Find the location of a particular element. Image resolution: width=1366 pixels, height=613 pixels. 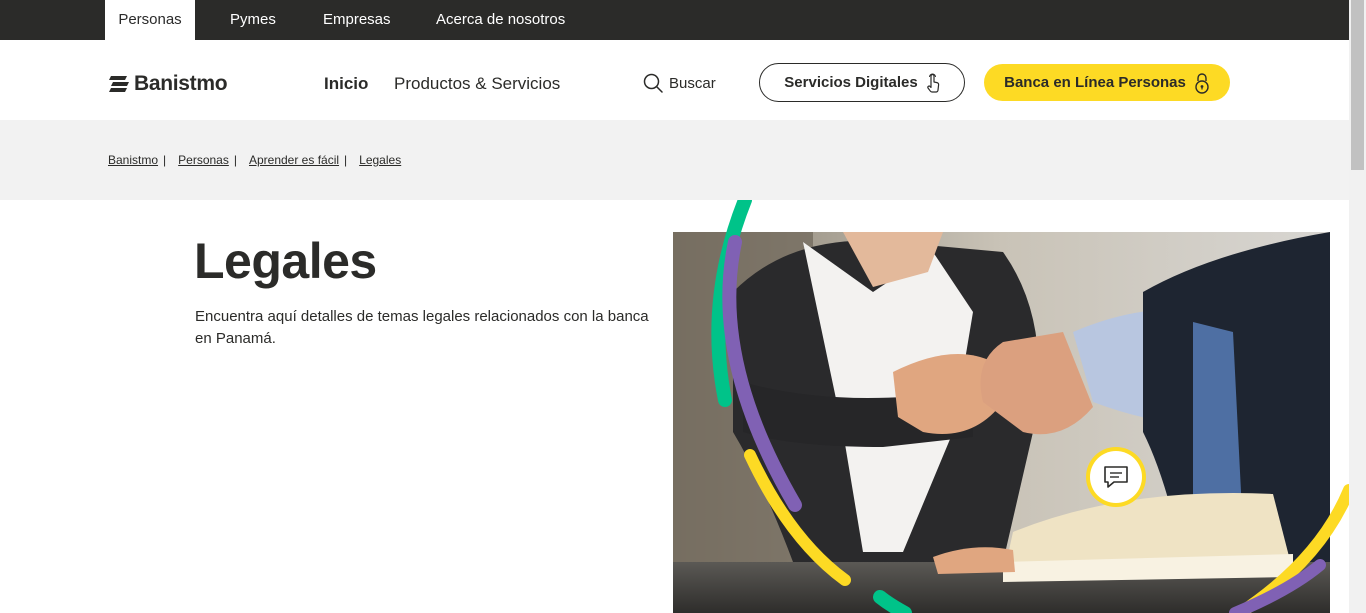

scrollbar-thumb is located at coordinates (1357, 85).